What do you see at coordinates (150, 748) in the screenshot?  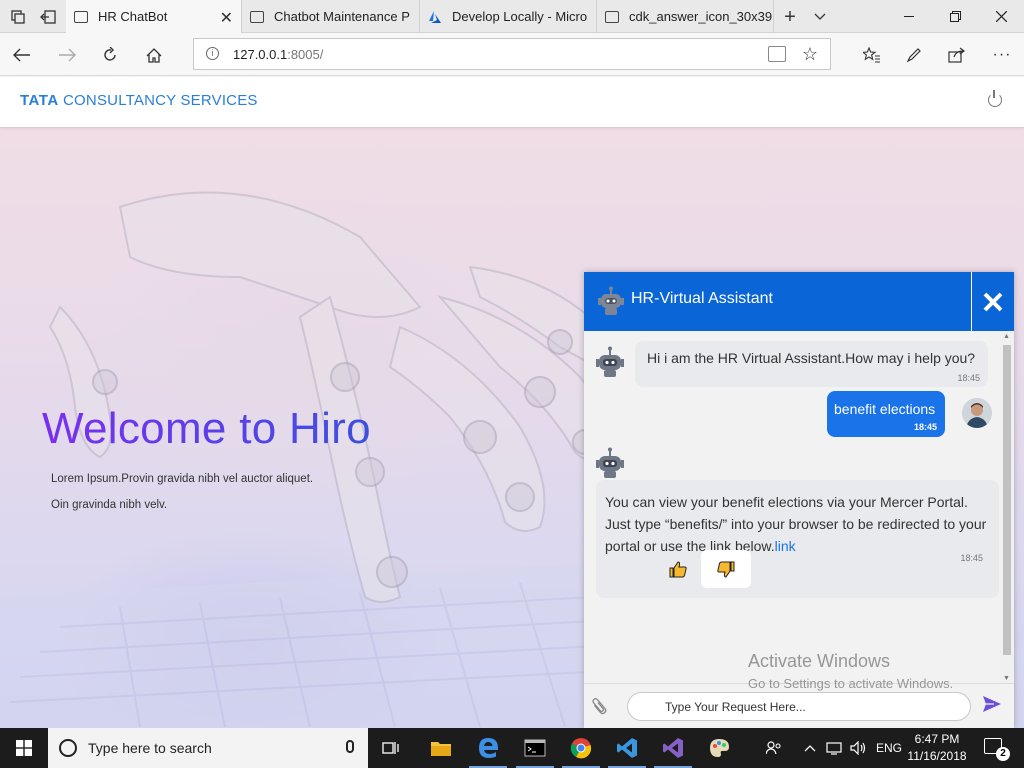 I see `search-placeholder: Type here to search` at bounding box center [150, 748].